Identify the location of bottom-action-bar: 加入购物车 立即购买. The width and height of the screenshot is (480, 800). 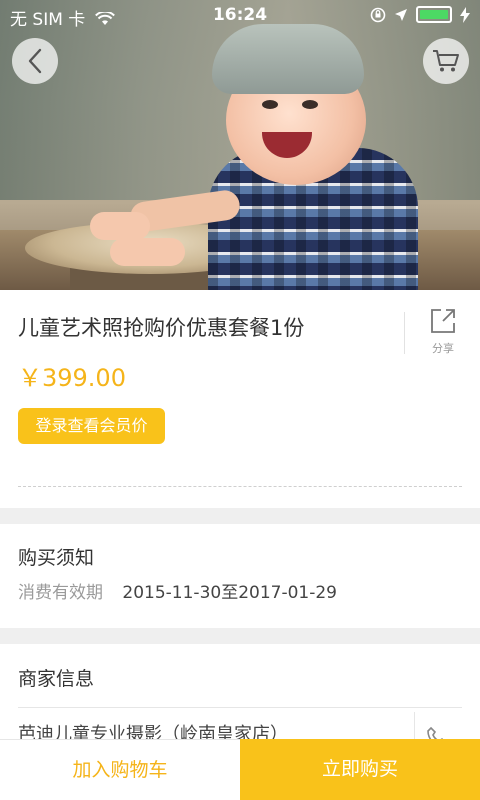
(240, 769).